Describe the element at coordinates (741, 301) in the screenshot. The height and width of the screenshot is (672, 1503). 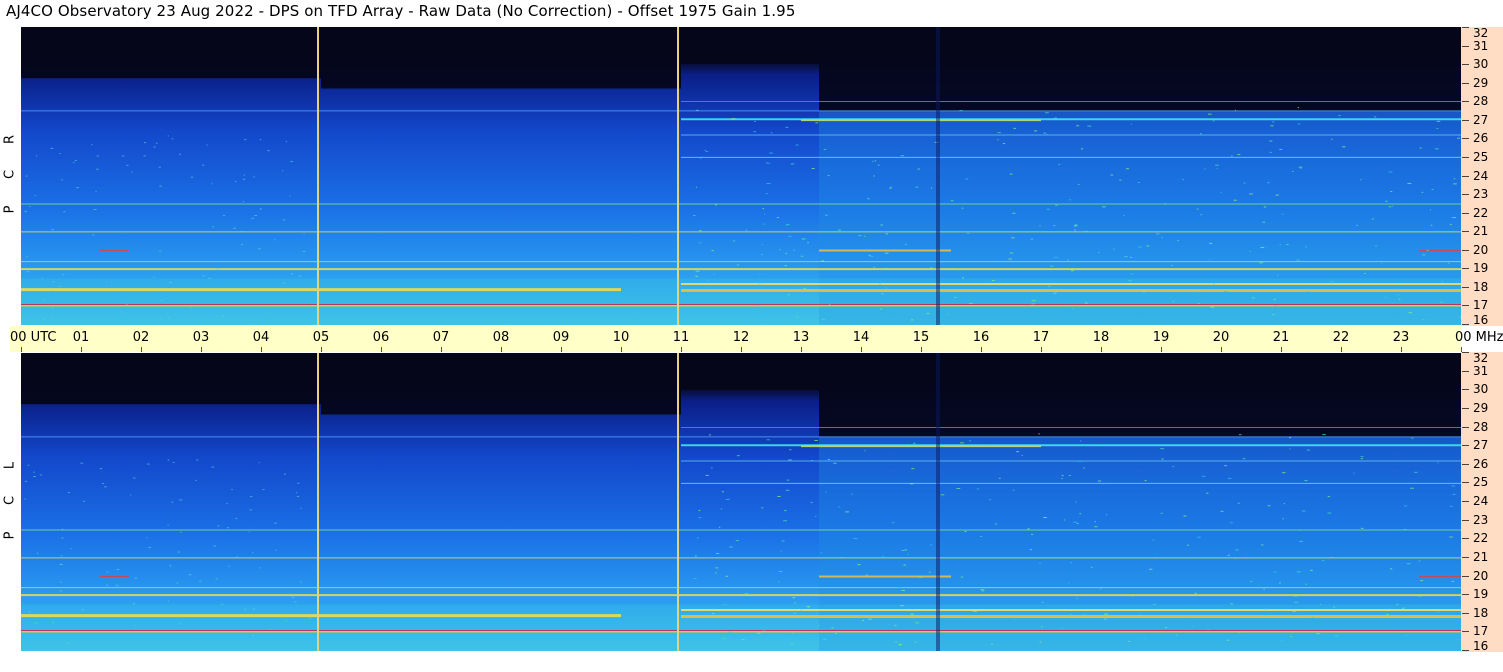
I see `rcp-low-band` at that location.